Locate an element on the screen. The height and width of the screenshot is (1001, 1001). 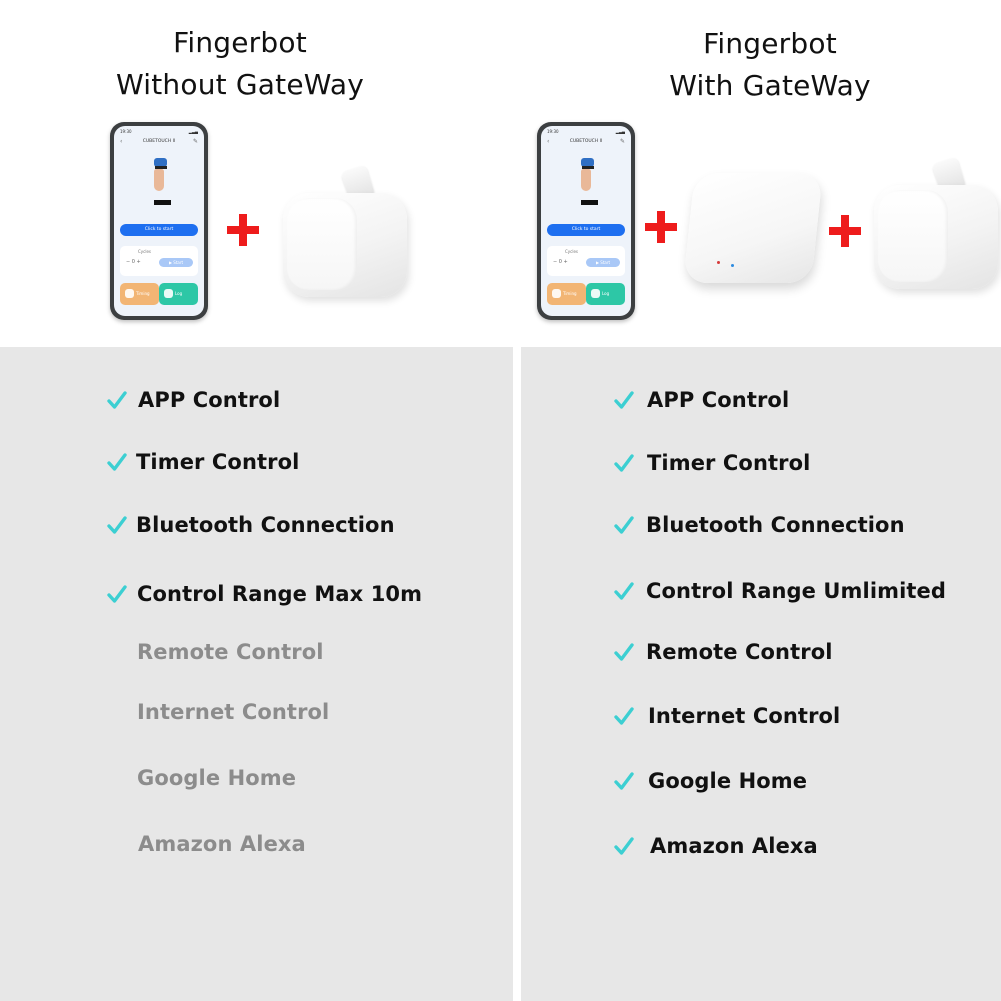
title-without-gateway: Fingerbot Without GateWay is located at coordinates (240, 64).